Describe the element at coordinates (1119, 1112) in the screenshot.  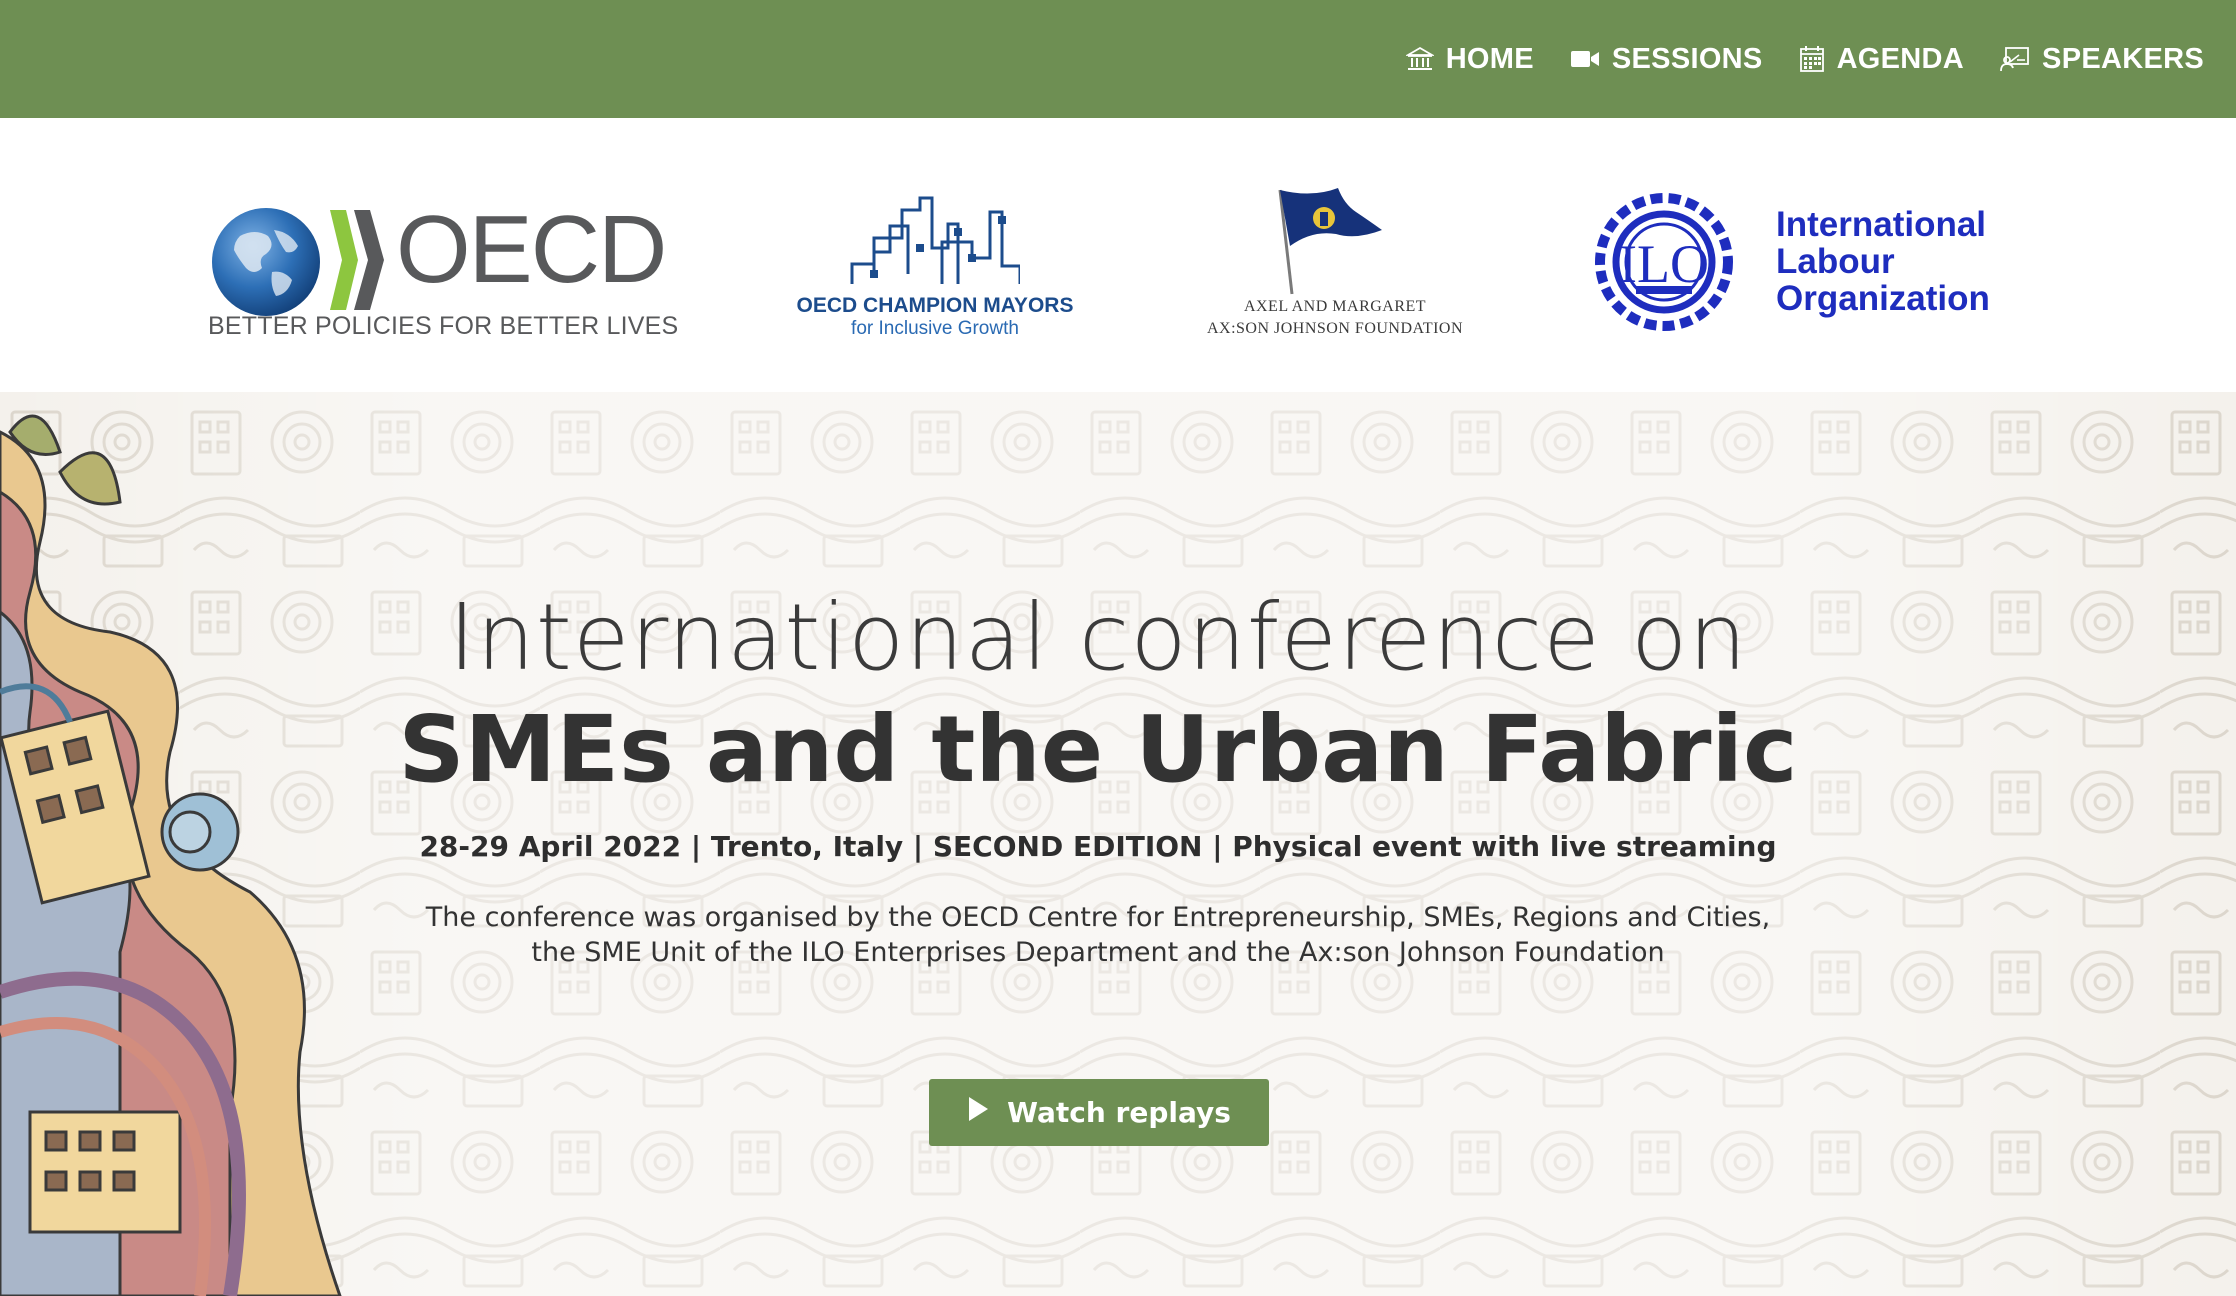
I see `watch-replays-label: Watch replays` at that location.